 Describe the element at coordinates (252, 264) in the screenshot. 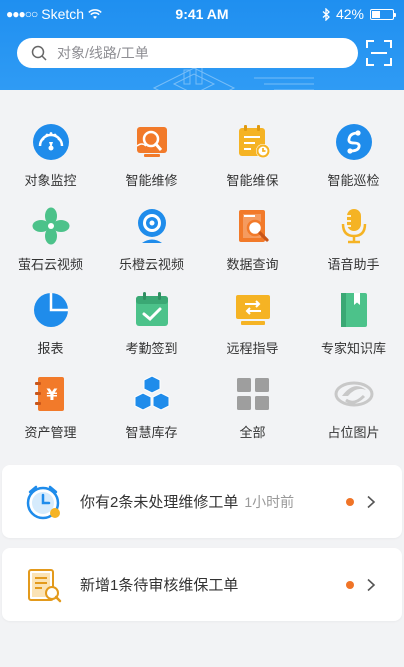

I see `grid-item-label: 数据查询` at that location.